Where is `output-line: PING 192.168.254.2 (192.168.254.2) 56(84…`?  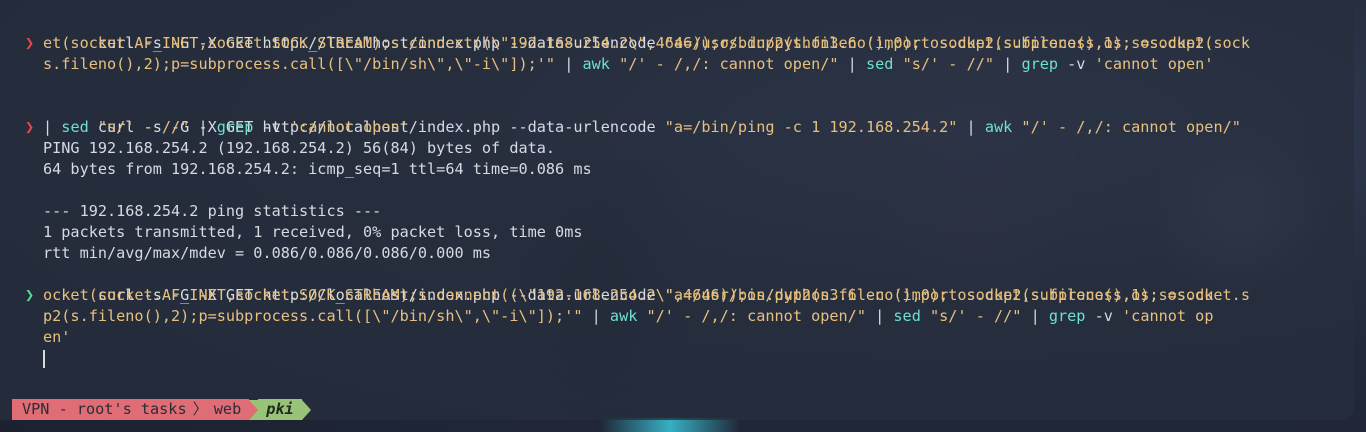 output-line: PING 192.168.254.2 (192.168.254.2) 56(84… is located at coordinates (299, 148).